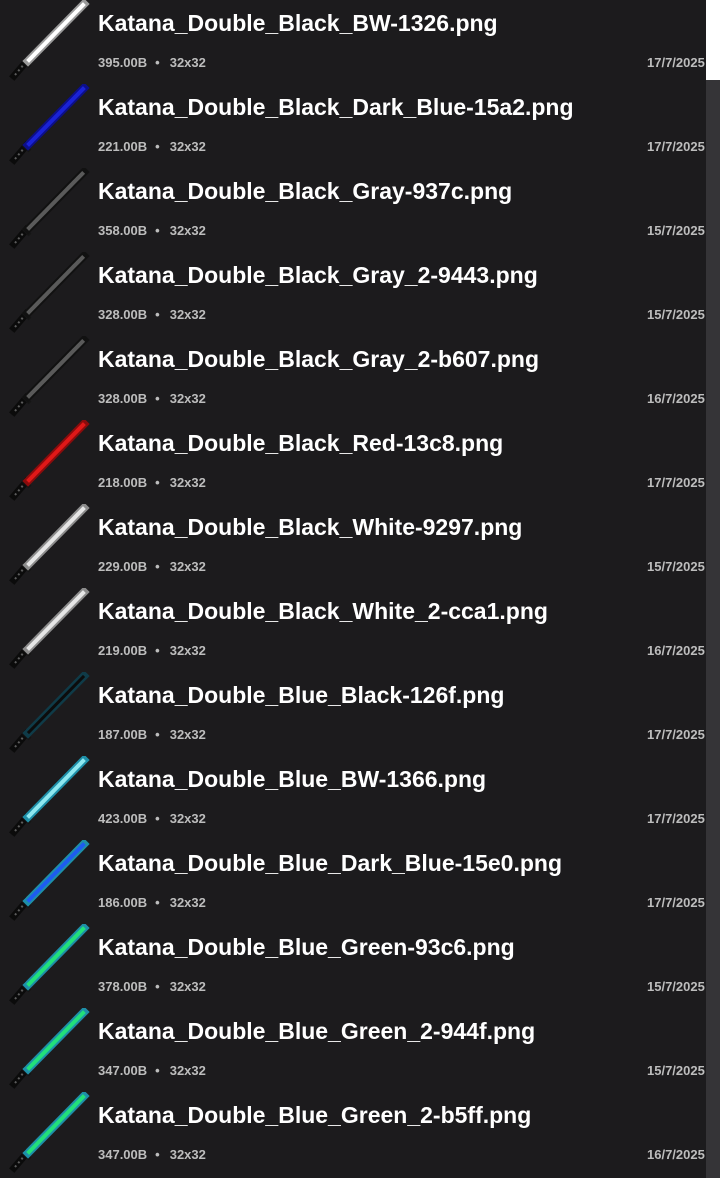  I want to click on file-size: 186.00B, so click(123, 902).